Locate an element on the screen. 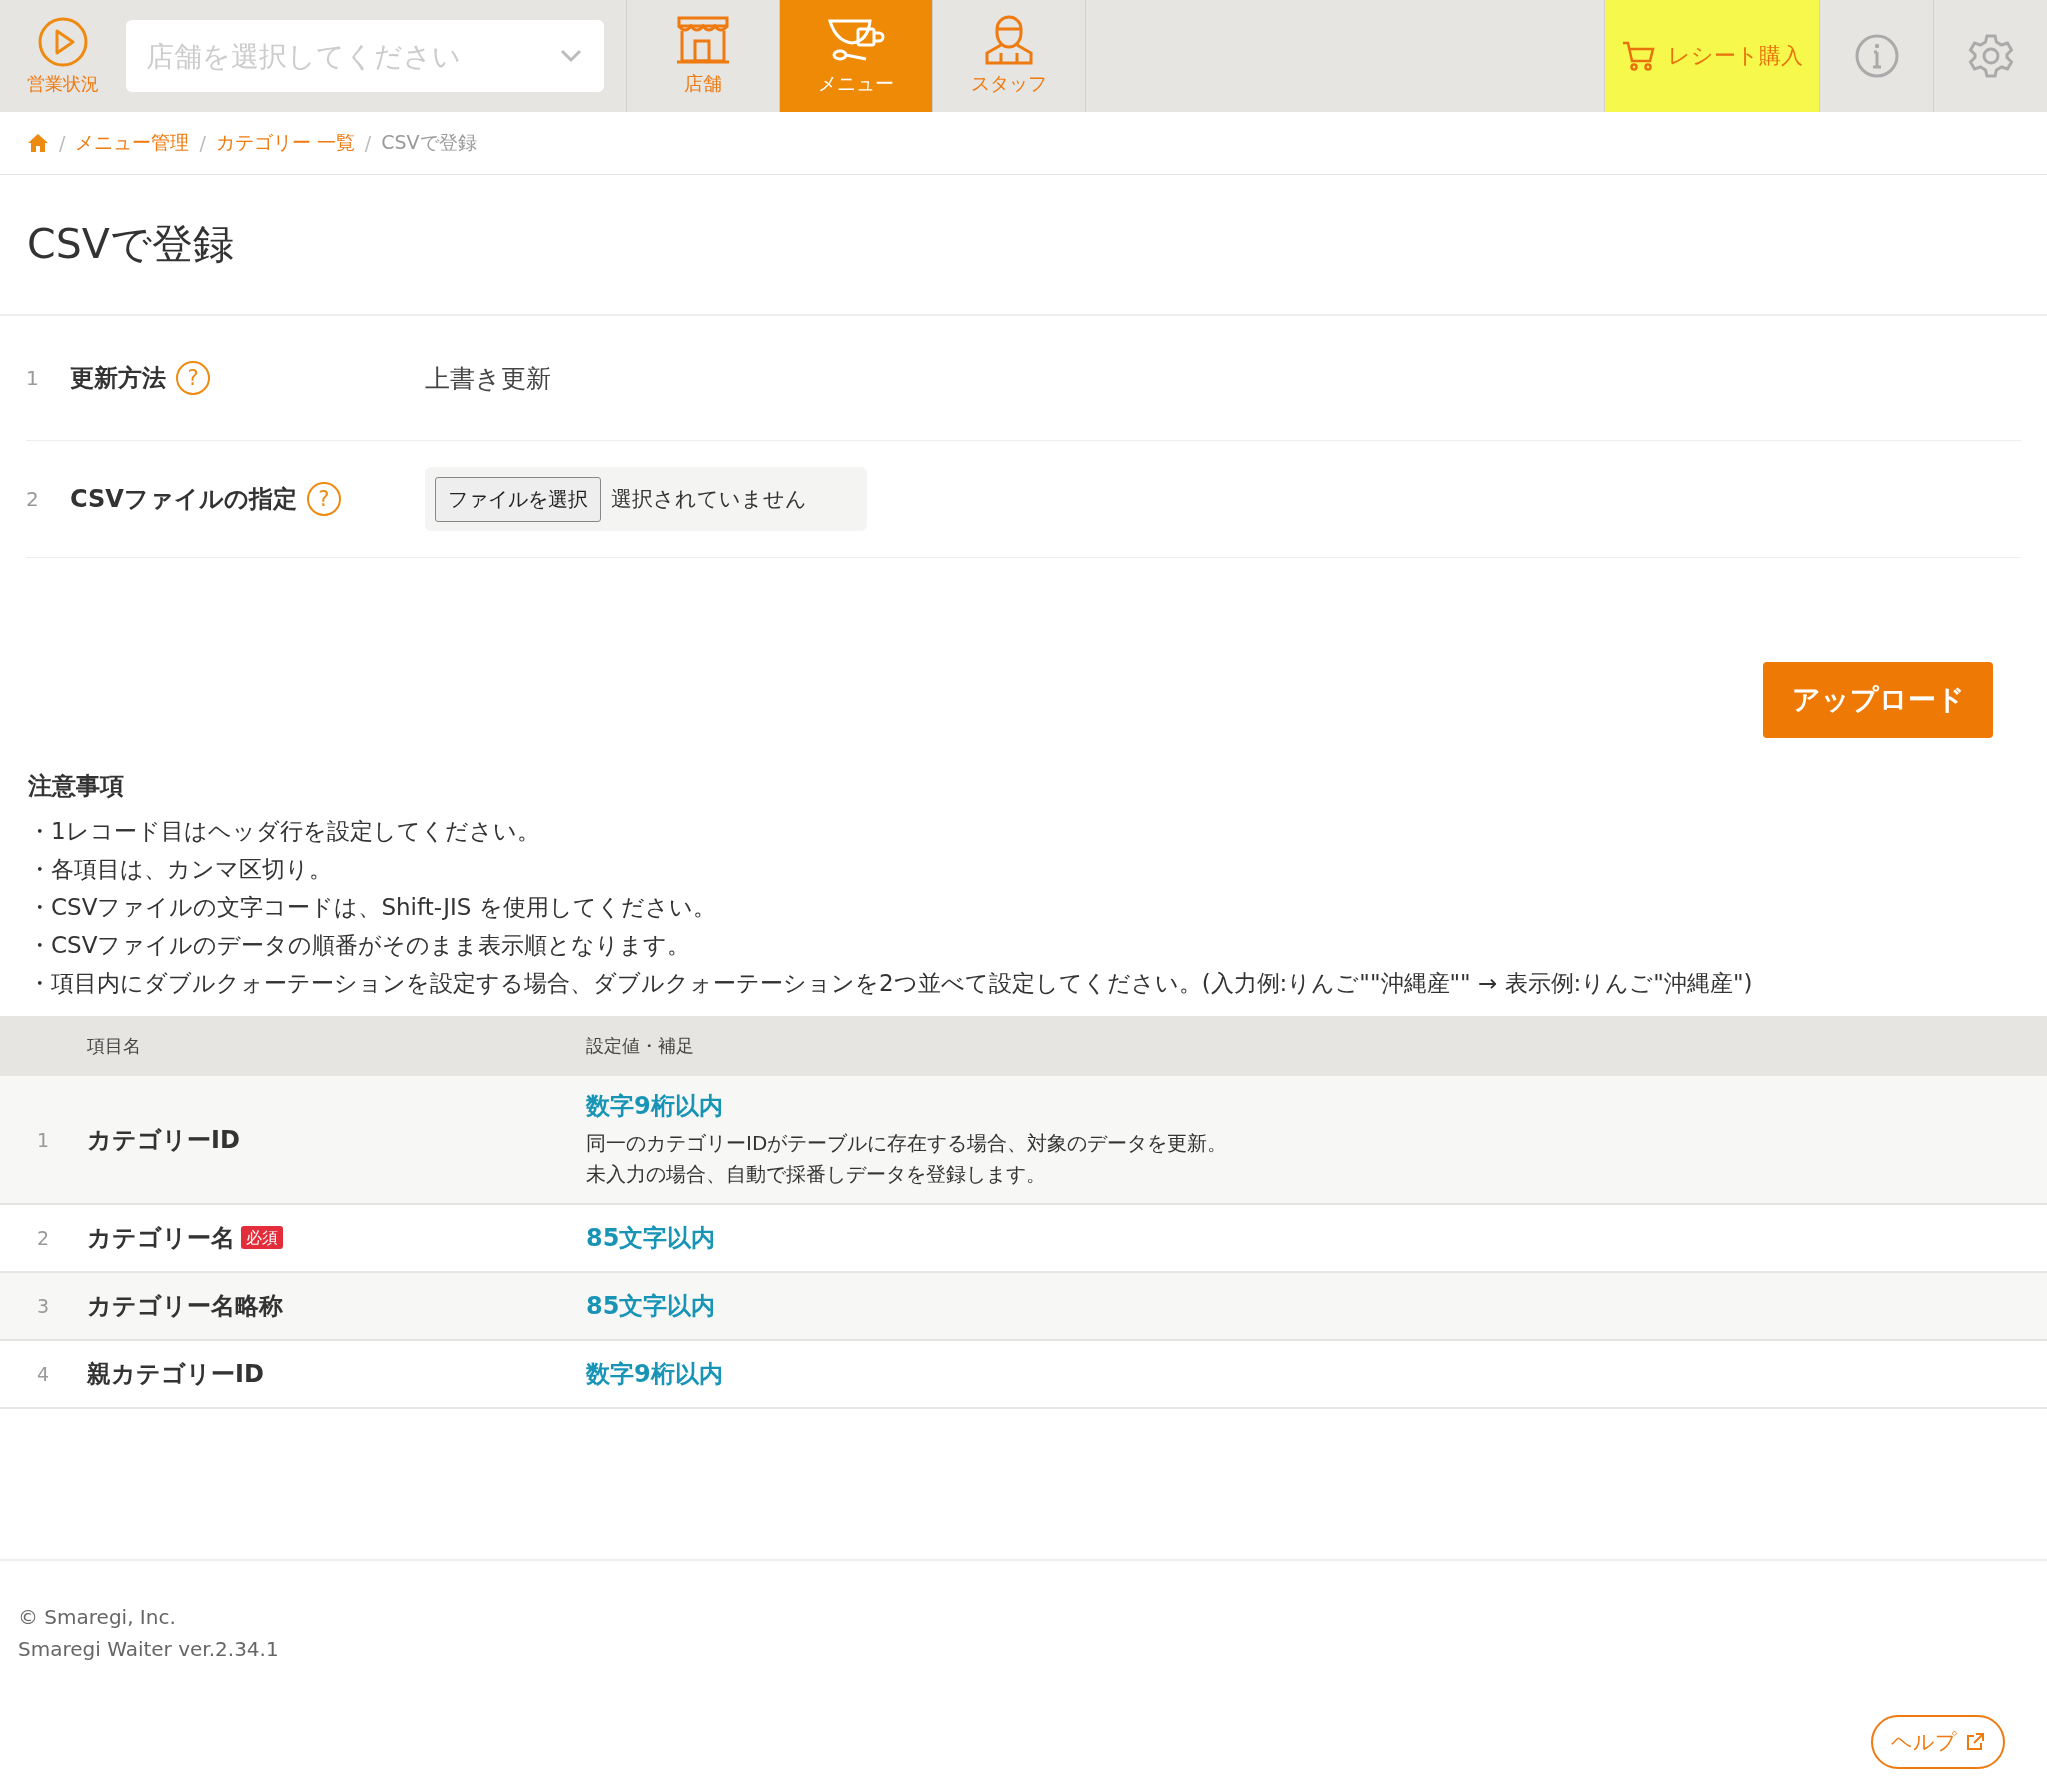 This screenshot has height=1781, width=2047. field-label: CSVファイルの指定 is located at coordinates (183, 499).